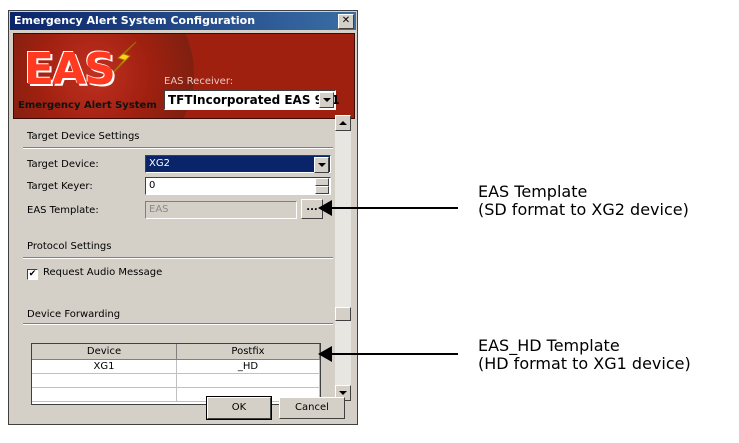  What do you see at coordinates (104, 352) in the screenshot?
I see `column-header-device: Device` at bounding box center [104, 352].